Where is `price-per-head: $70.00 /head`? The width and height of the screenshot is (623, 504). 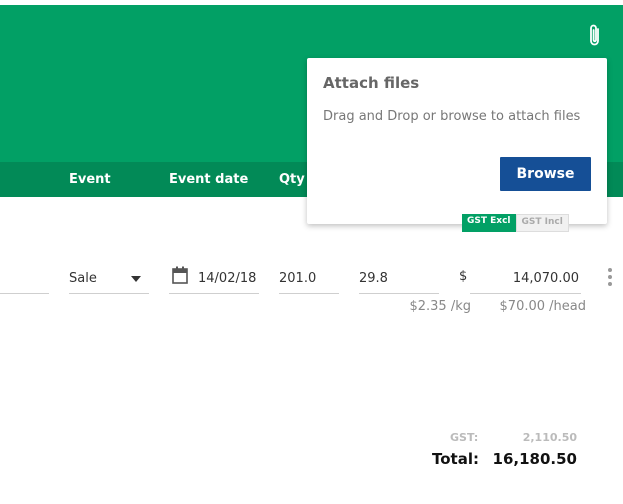
price-per-head: $70.00 /head is located at coordinates (542, 306).